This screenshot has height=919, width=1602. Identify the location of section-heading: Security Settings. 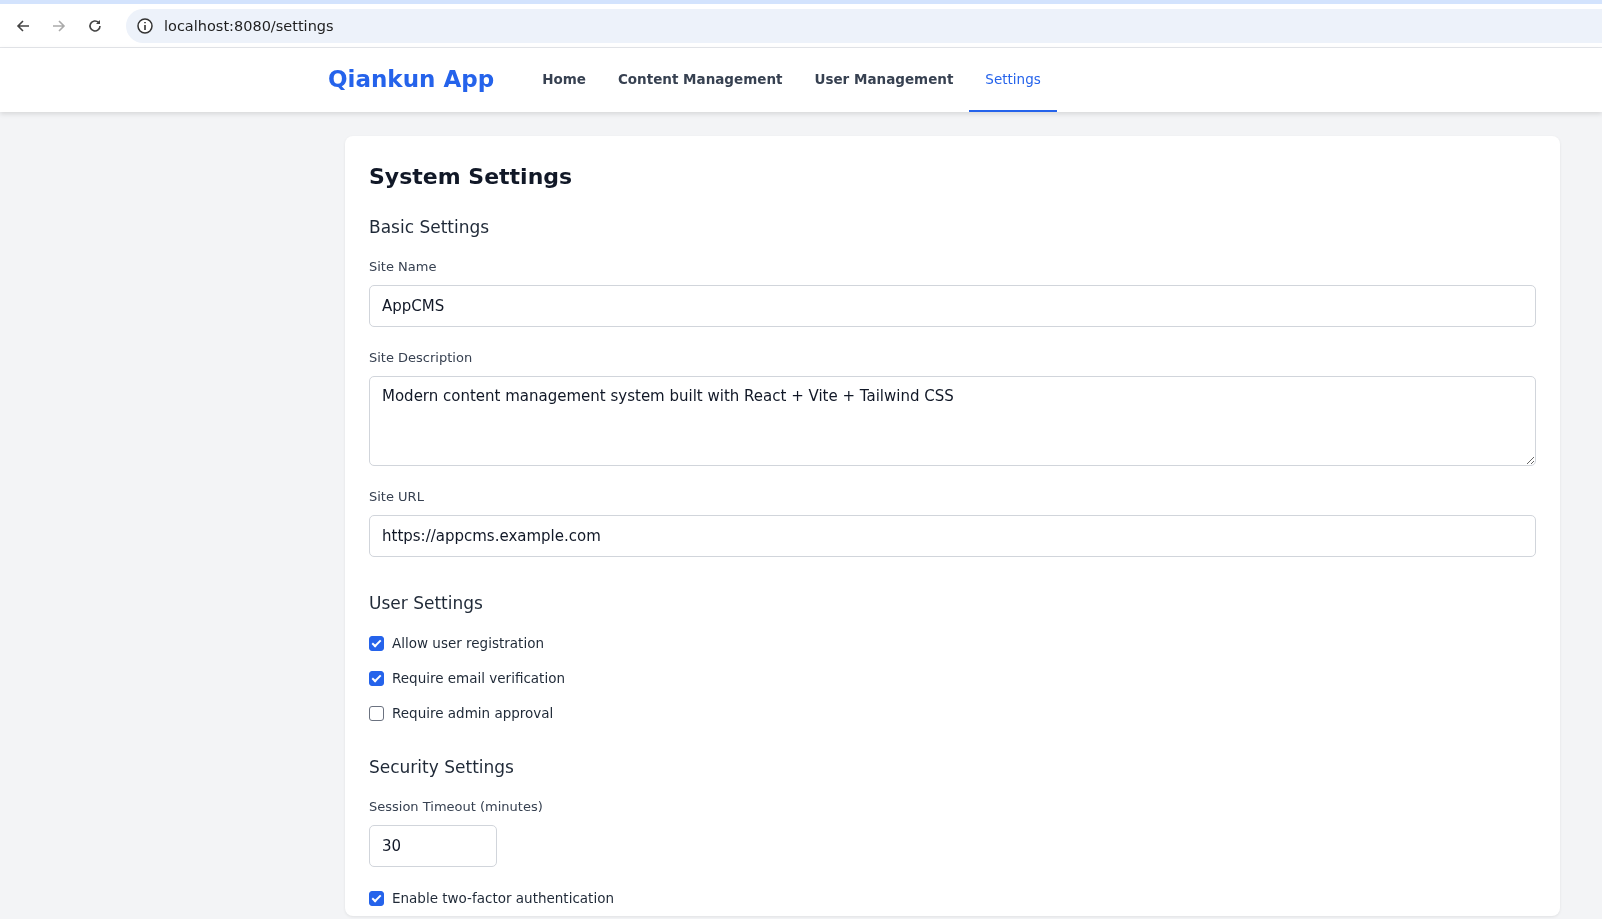
(442, 767).